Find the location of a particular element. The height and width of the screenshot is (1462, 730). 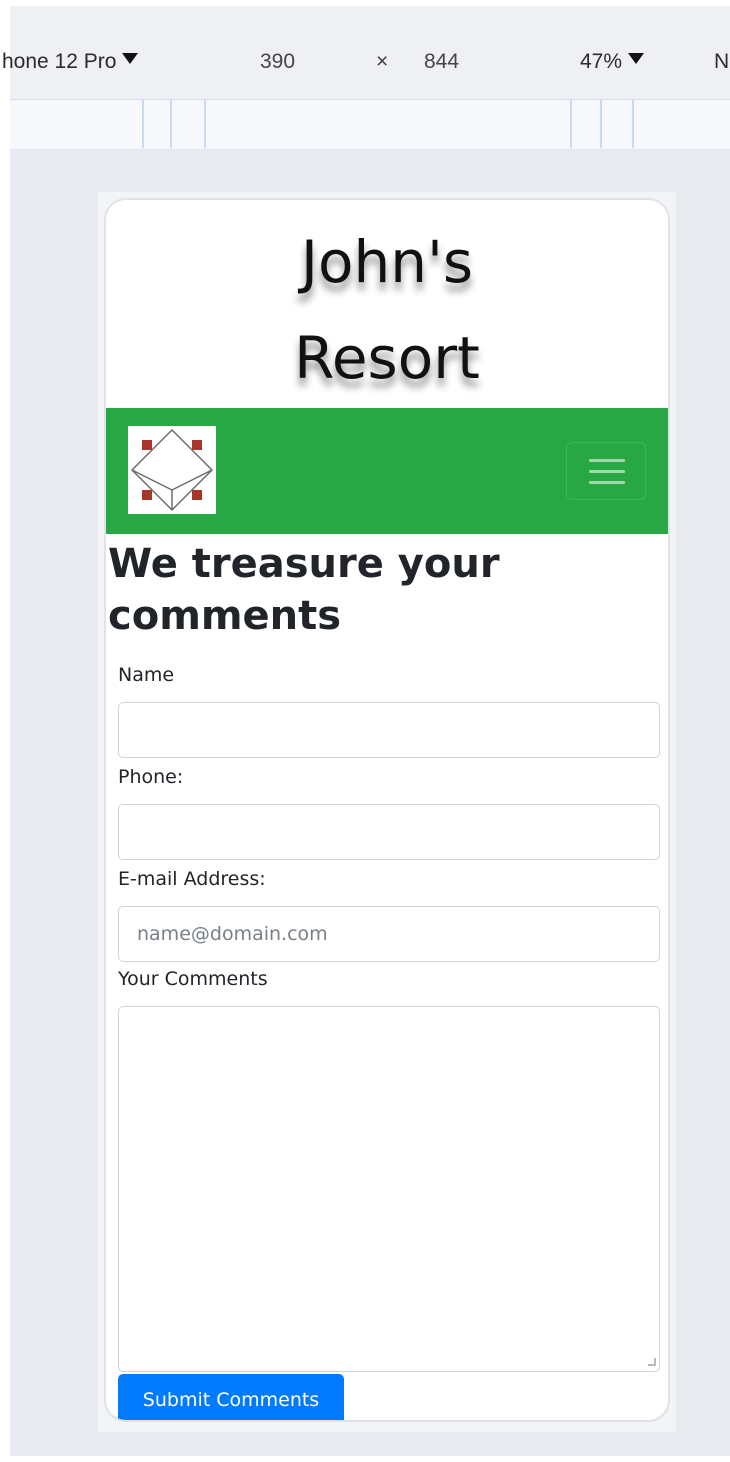

zoom-value: 47% is located at coordinates (601, 61).